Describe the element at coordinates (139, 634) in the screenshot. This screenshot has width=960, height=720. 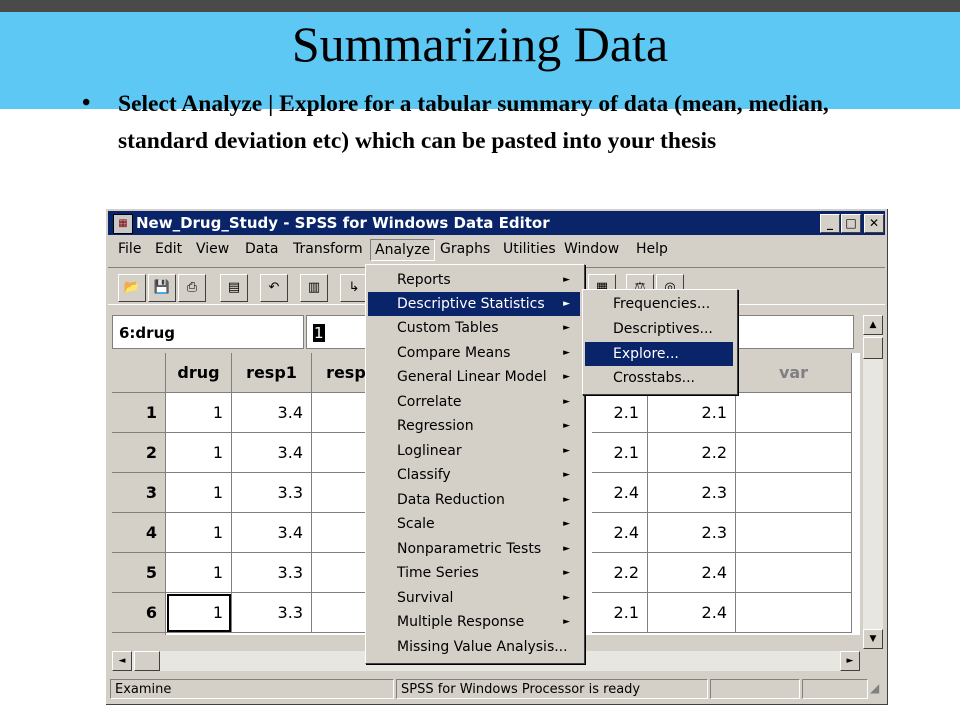
I see `row-header` at that location.